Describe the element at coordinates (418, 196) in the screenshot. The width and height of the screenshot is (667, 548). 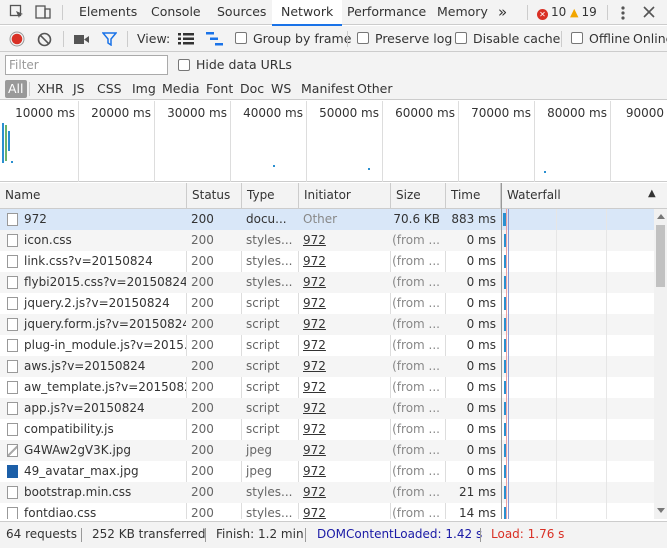
I see `column-header-size: Size` at that location.